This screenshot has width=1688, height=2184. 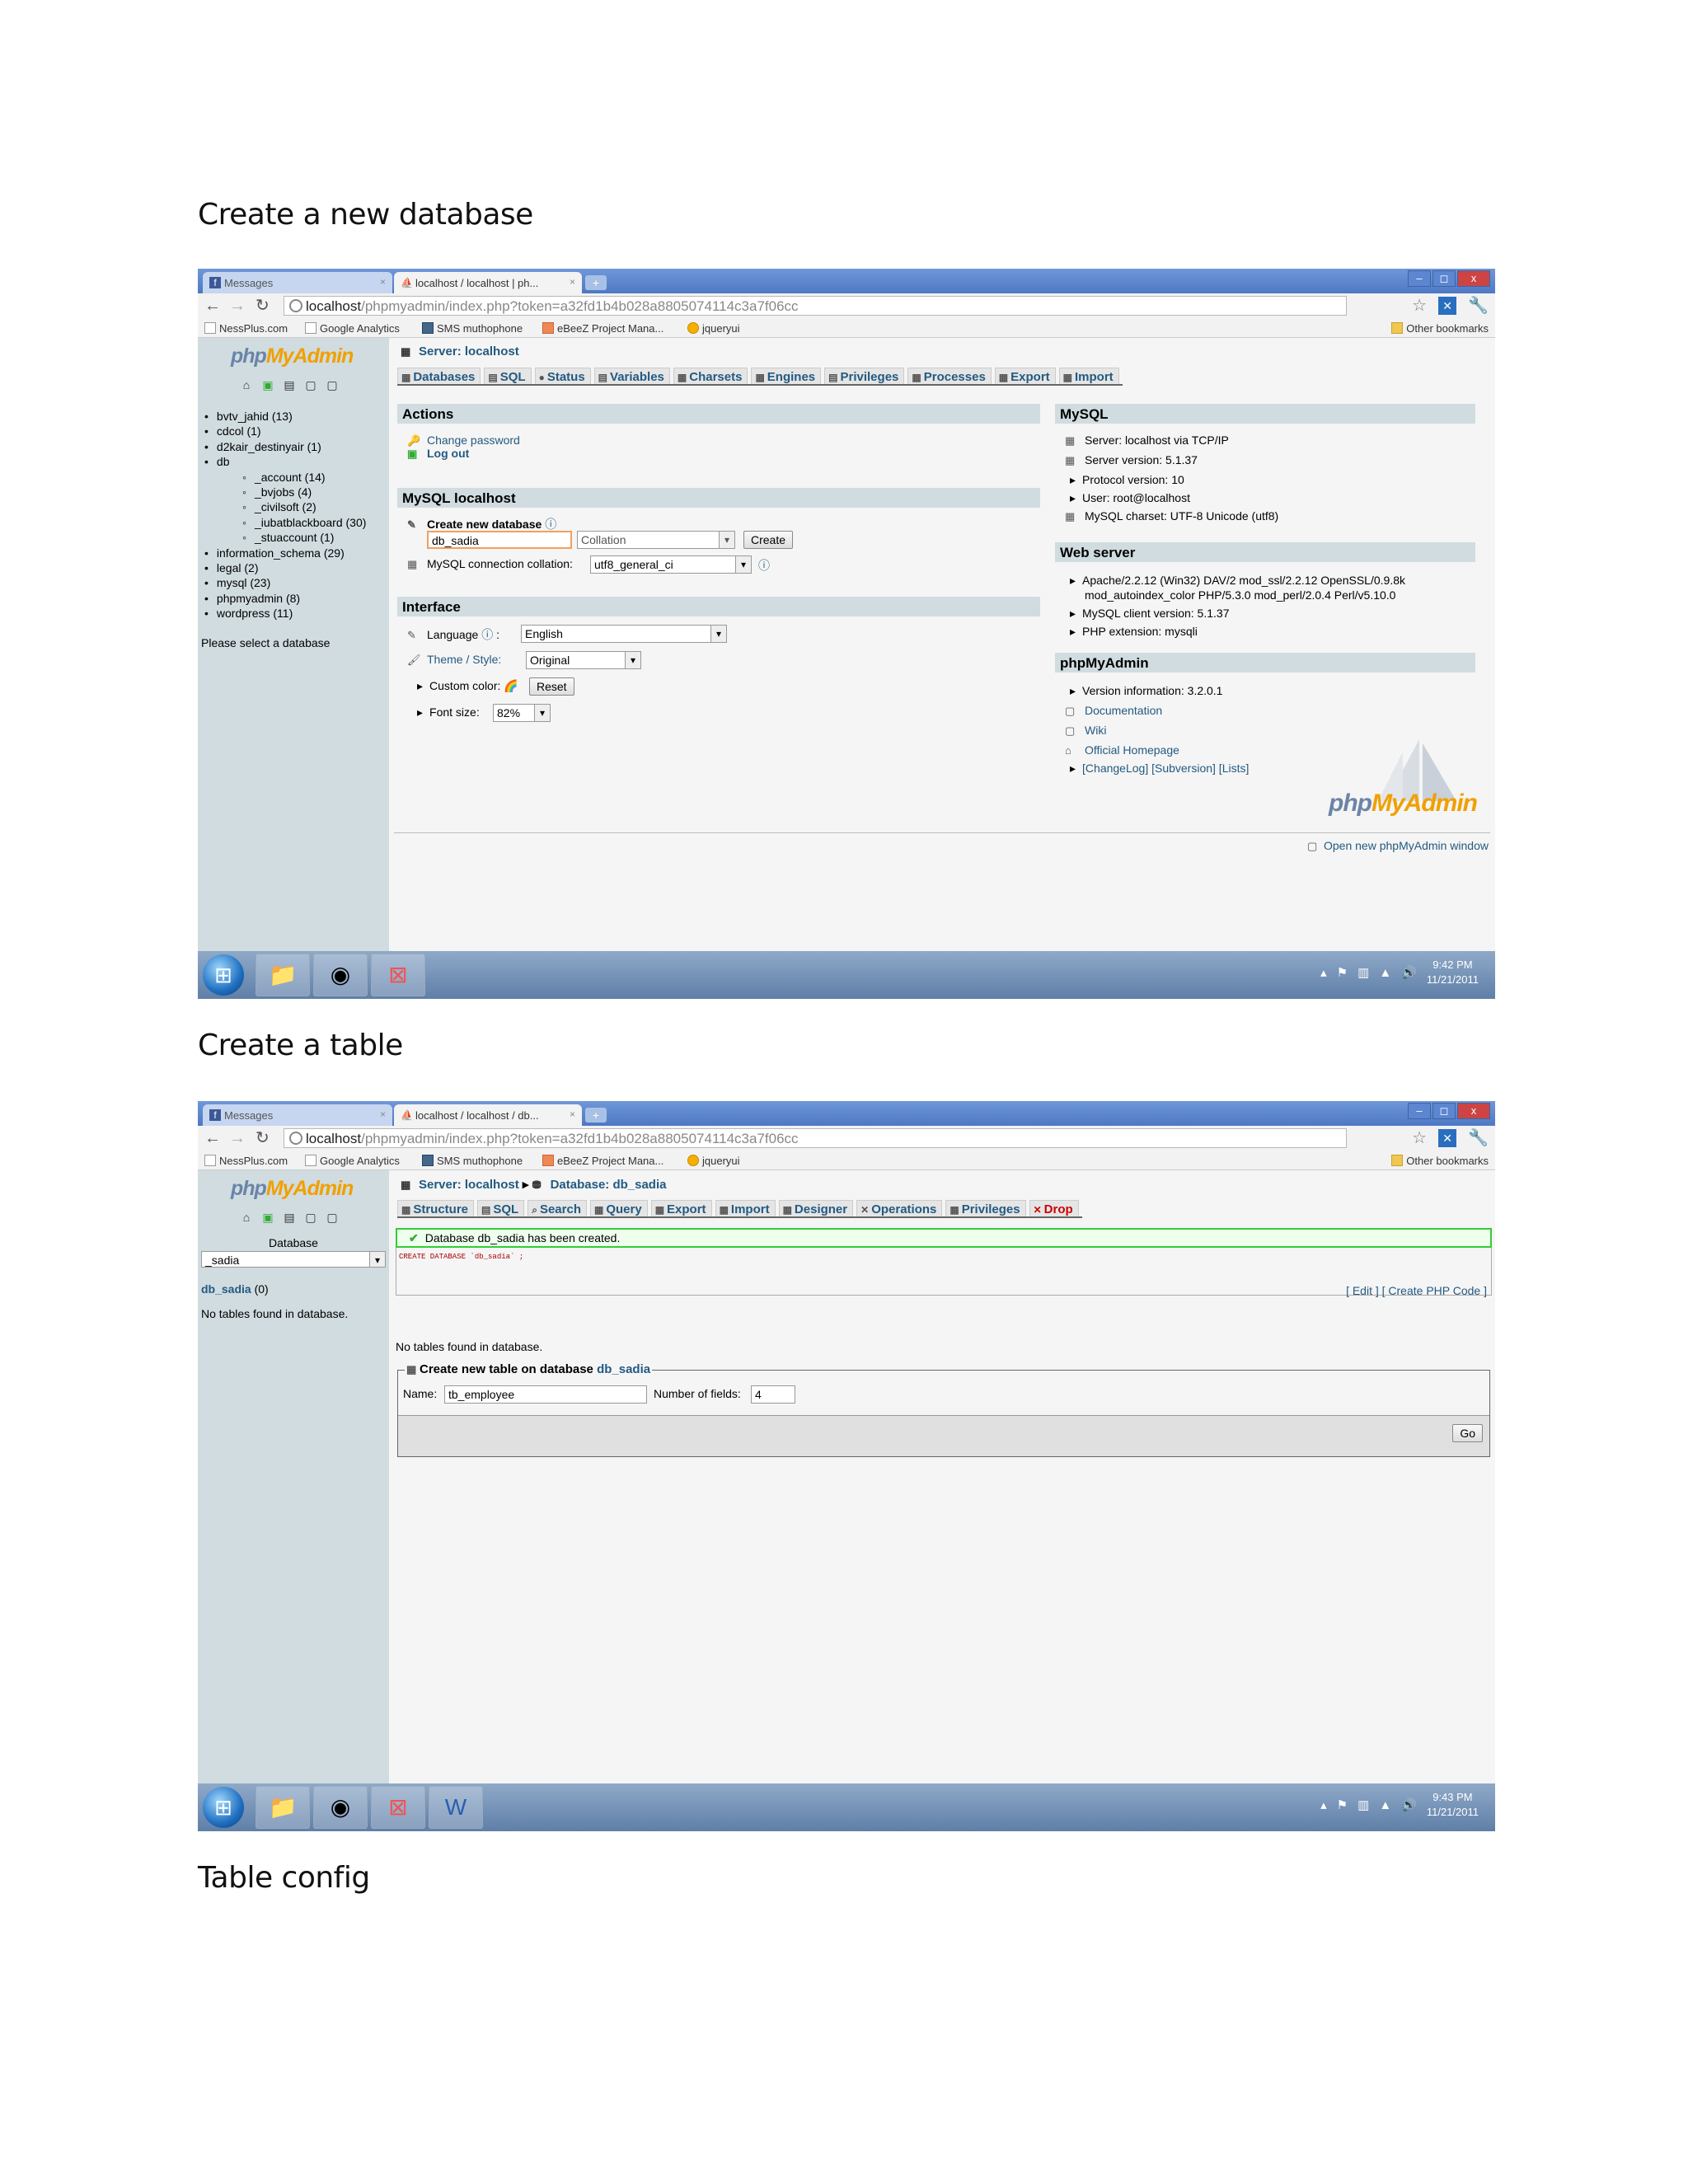 I want to click on log-out-link: ▣ Log out, so click(x=438, y=454).